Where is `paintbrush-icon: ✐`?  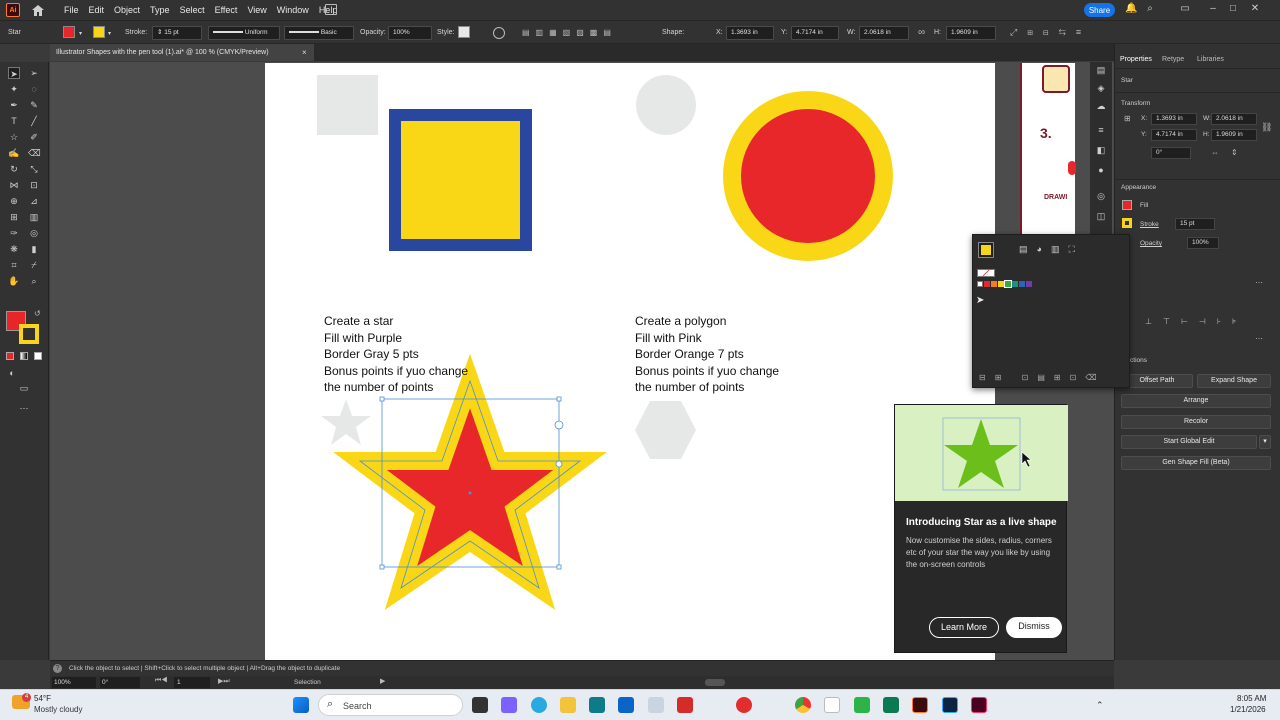
paintbrush-icon: ✐ is located at coordinates (34, 137).